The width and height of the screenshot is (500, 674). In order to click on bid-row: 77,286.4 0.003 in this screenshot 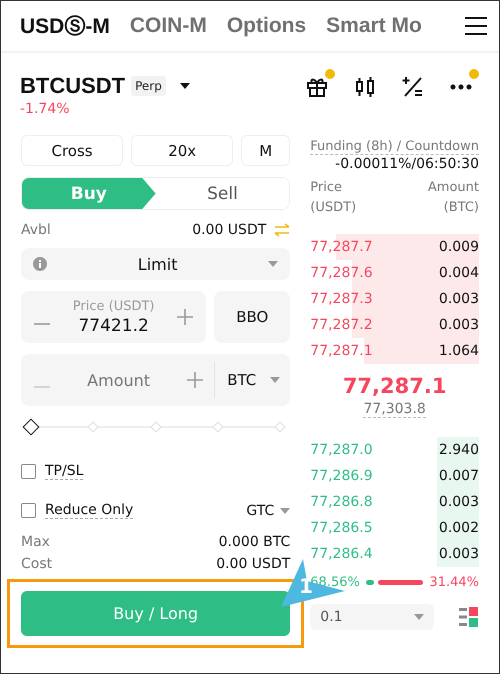, I will do `click(394, 554)`.